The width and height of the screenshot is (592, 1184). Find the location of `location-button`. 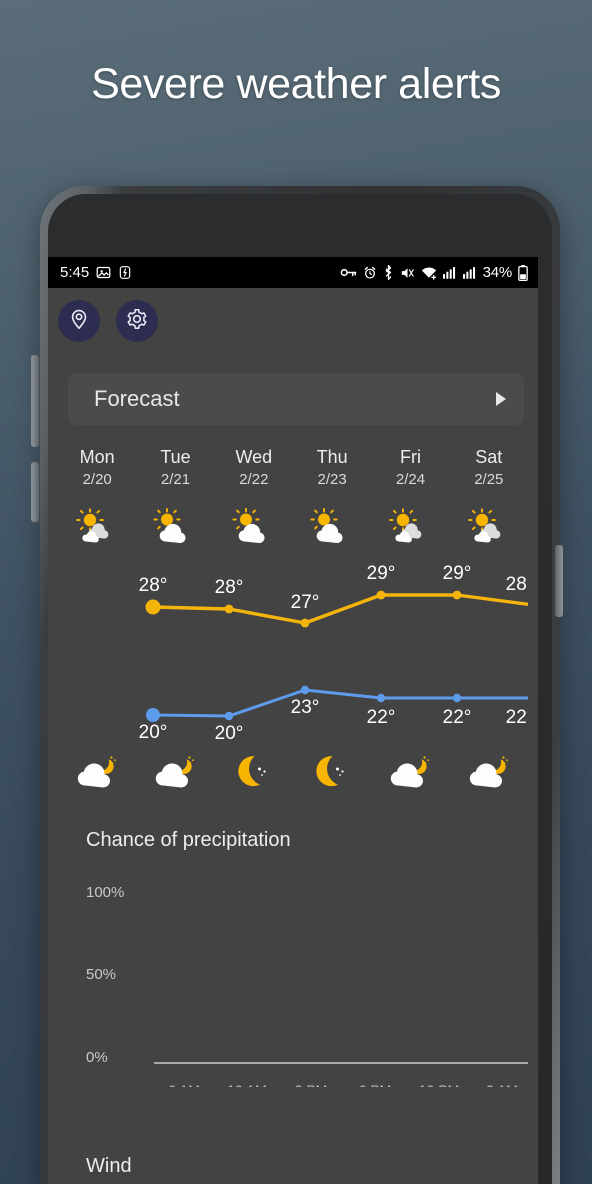

location-button is located at coordinates (79, 321).